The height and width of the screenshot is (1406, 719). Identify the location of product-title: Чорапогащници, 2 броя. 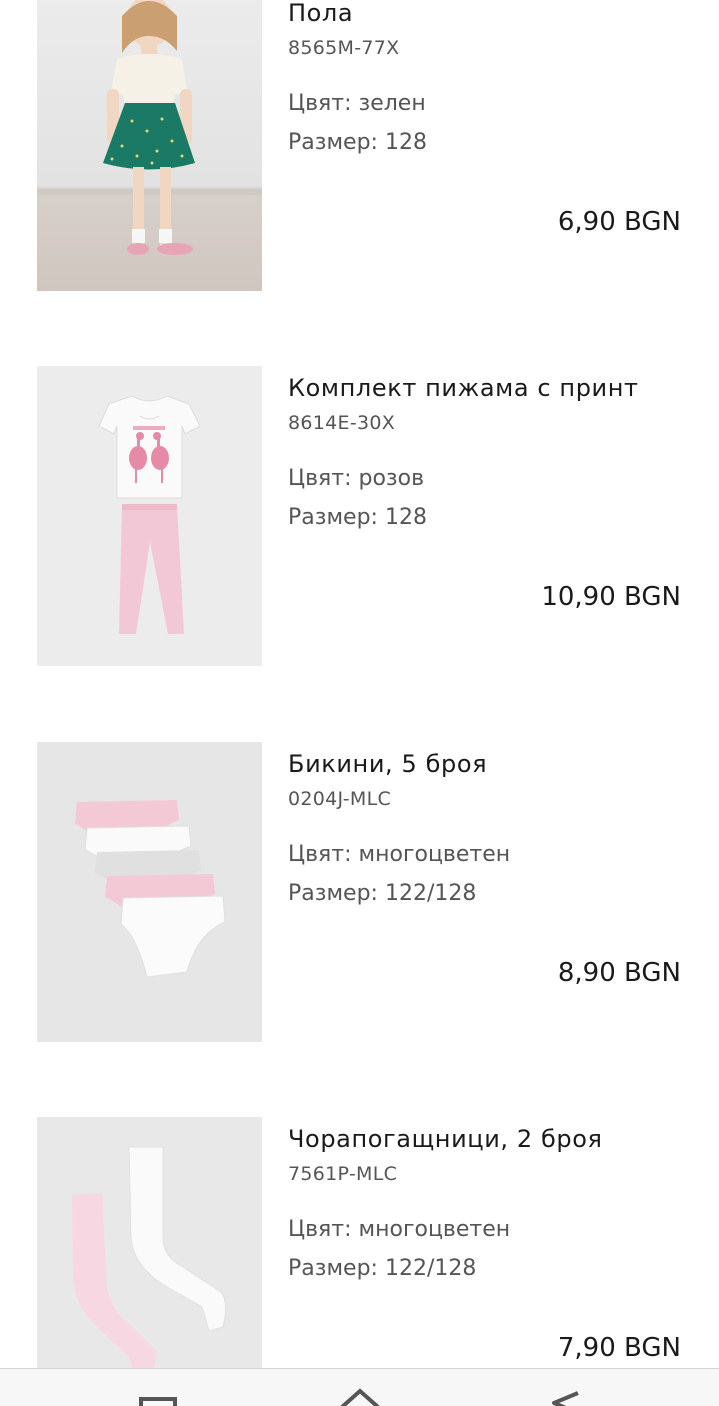
(445, 1139).